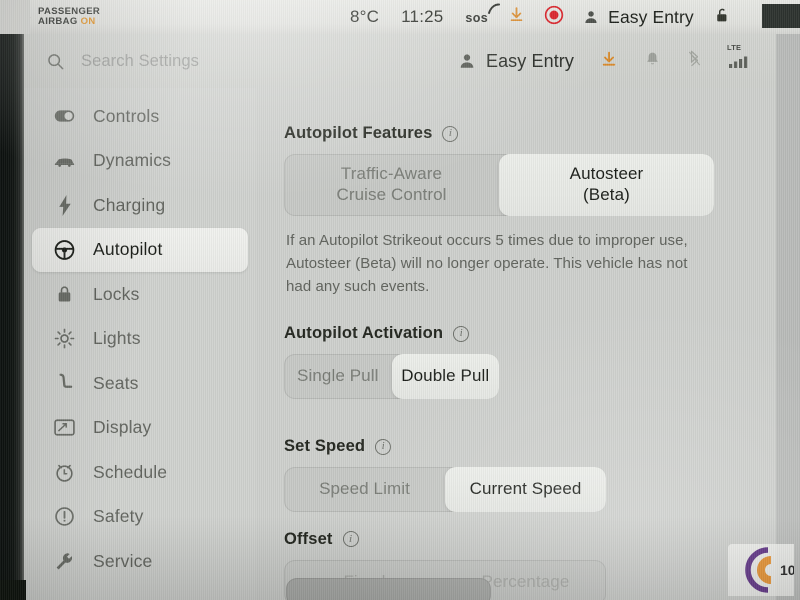 The height and width of the screenshot is (600, 800). What do you see at coordinates (64, 249) in the screenshot?
I see `steering-wheel-icon` at bounding box center [64, 249].